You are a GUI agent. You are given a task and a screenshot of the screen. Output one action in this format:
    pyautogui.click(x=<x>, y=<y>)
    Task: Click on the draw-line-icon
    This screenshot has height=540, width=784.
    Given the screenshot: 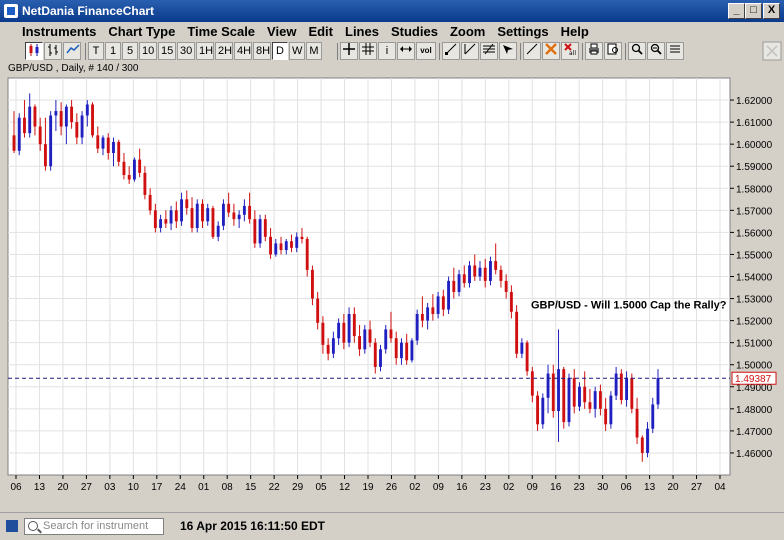 What is the action you would take?
    pyautogui.click(x=532, y=51)
    